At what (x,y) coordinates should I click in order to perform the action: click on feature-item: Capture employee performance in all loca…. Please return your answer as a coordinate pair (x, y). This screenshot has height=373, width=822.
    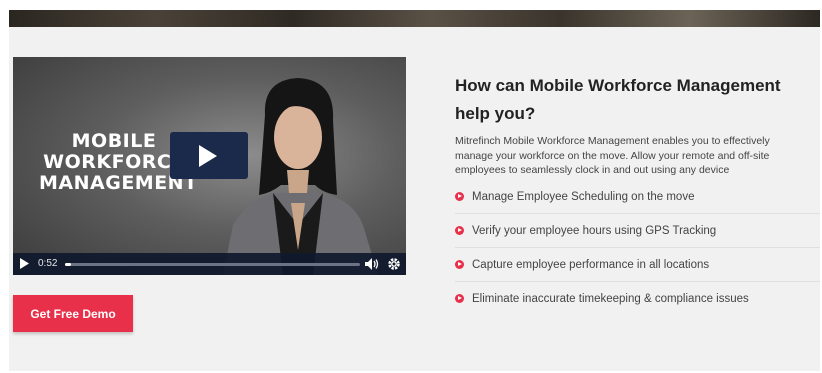
    Looking at the image, I should click on (637, 265).